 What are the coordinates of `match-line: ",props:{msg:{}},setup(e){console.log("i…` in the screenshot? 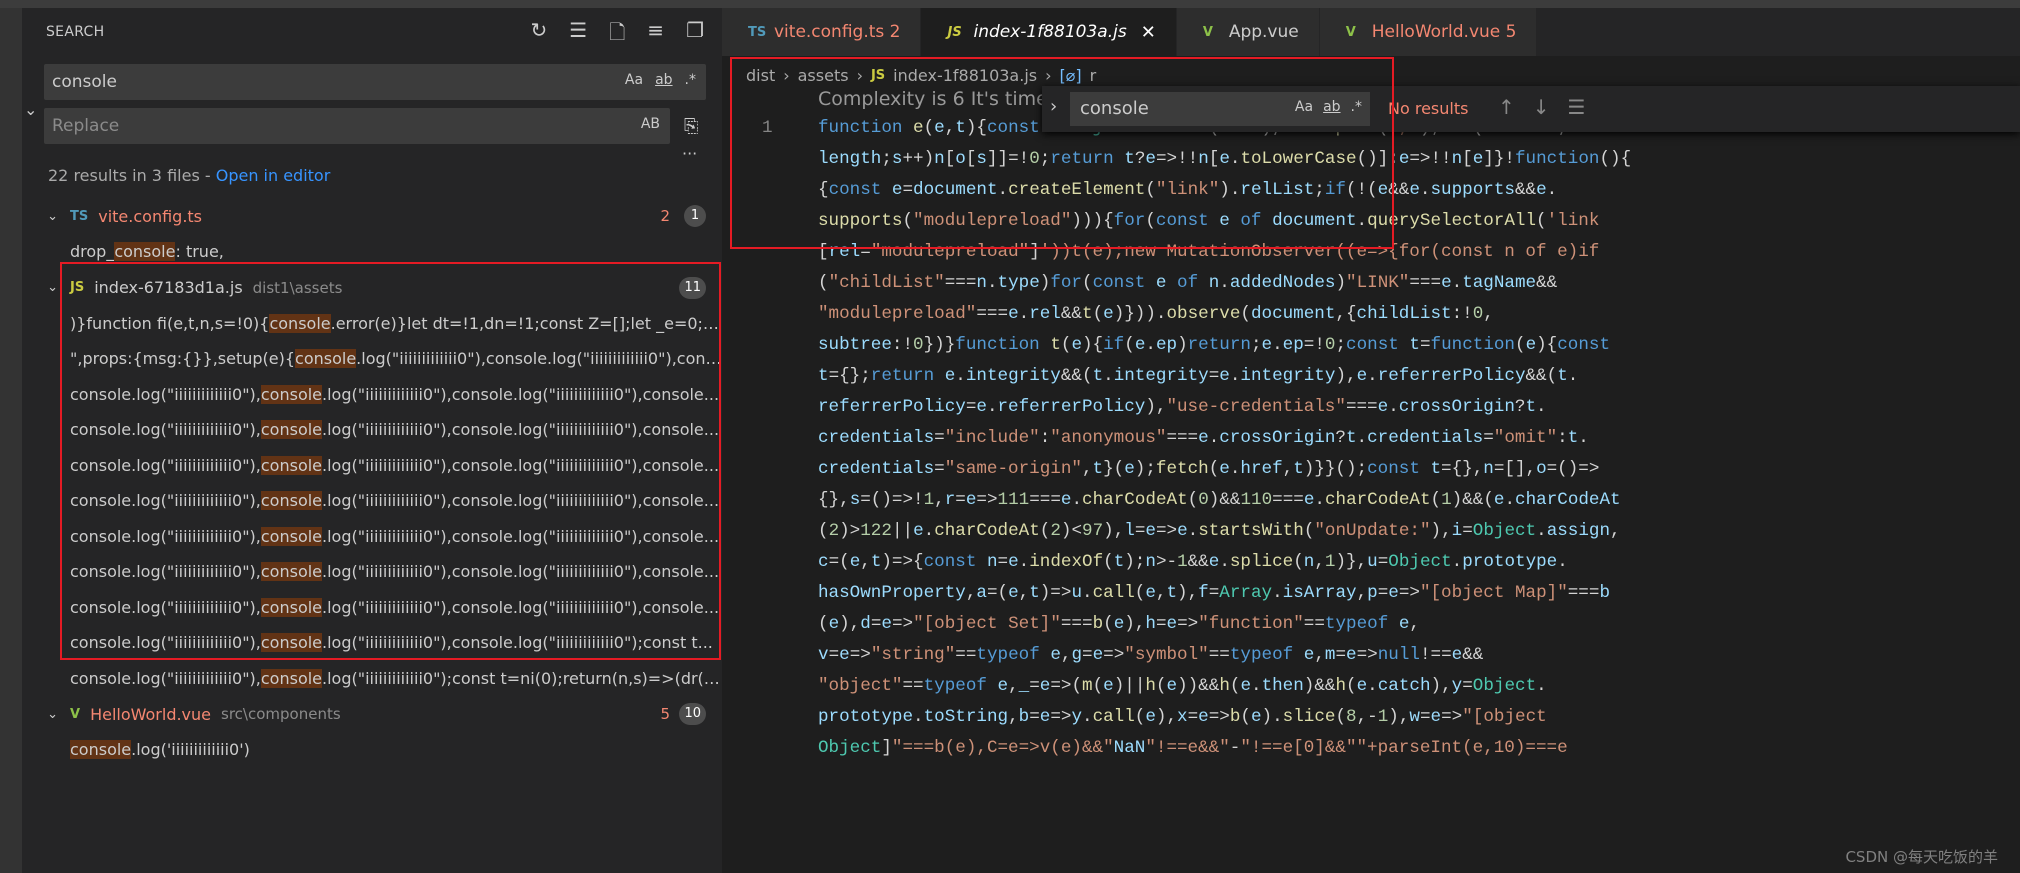 It's located at (372, 359).